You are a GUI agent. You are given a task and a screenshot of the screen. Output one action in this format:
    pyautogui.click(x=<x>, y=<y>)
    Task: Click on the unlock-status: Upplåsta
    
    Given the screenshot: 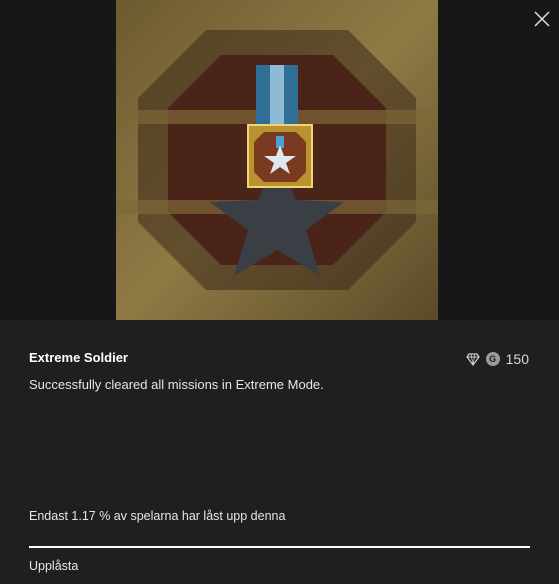 What is the action you would take?
    pyautogui.click(x=54, y=566)
    